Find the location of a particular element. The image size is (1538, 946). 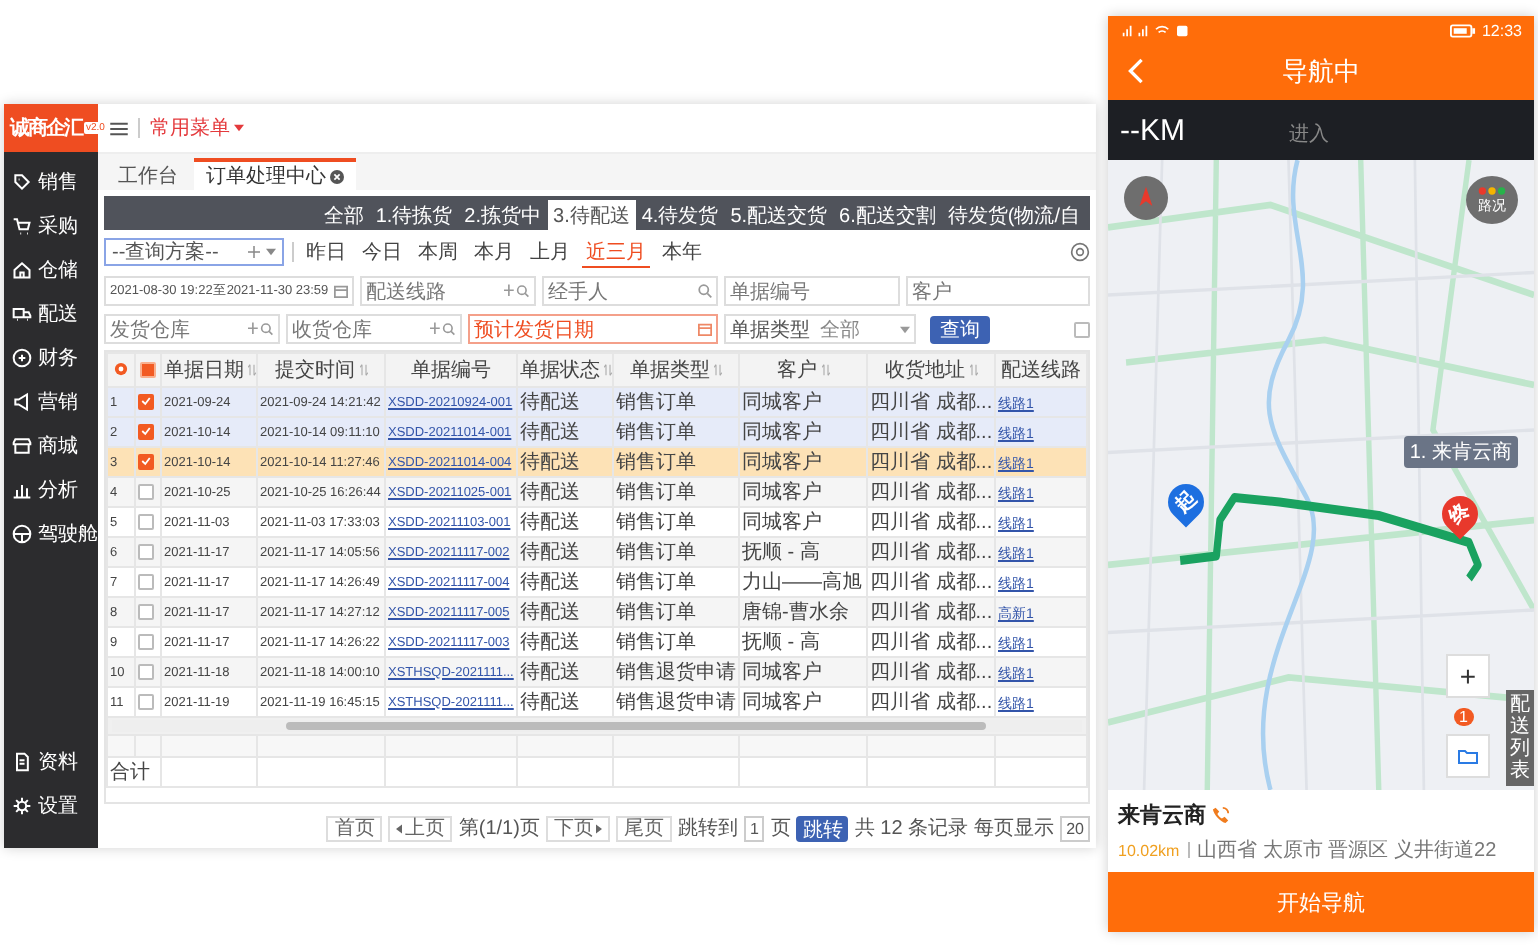

sidebar-item: 设置 is located at coordinates (51, 806).